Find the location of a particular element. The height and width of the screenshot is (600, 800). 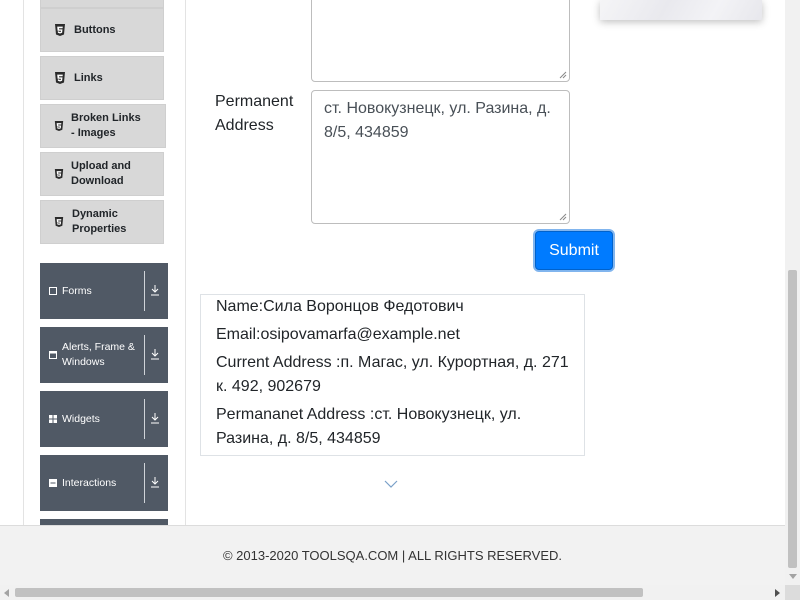

sidebar-item-upload-download: Upload and Download is located at coordinates (102, 174).